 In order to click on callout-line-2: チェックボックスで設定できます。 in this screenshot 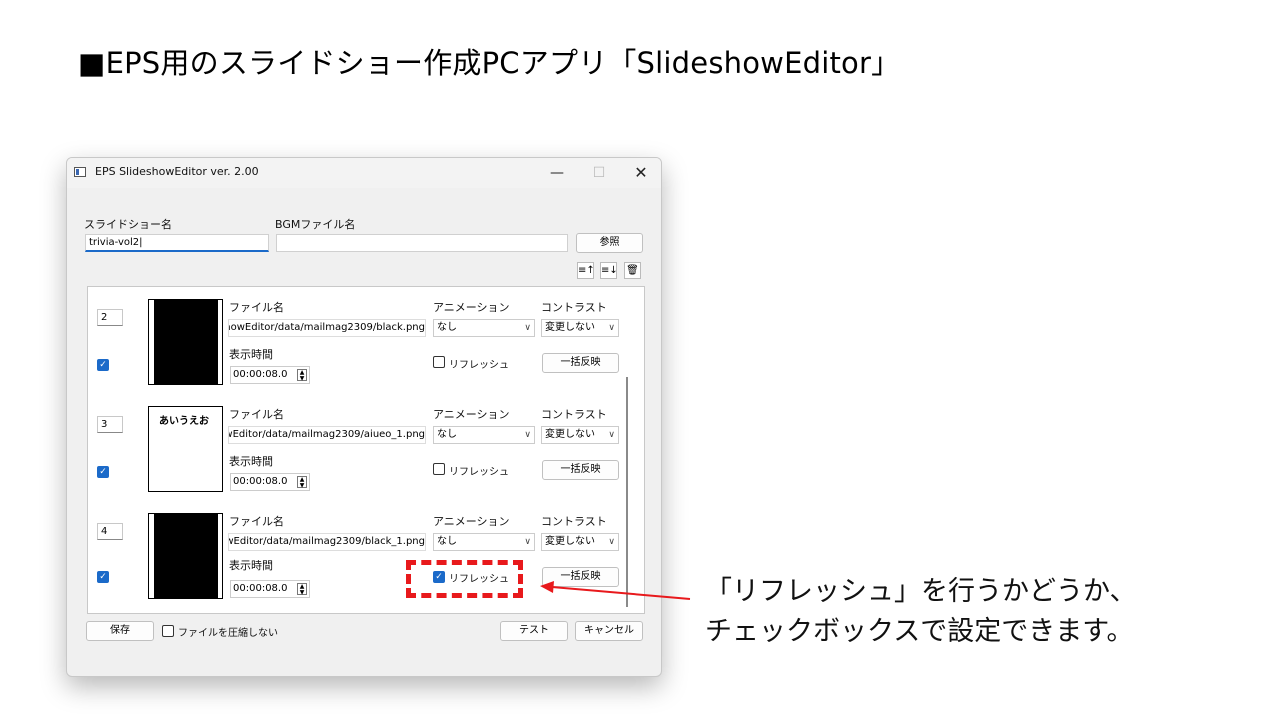, I will do `click(919, 631)`.